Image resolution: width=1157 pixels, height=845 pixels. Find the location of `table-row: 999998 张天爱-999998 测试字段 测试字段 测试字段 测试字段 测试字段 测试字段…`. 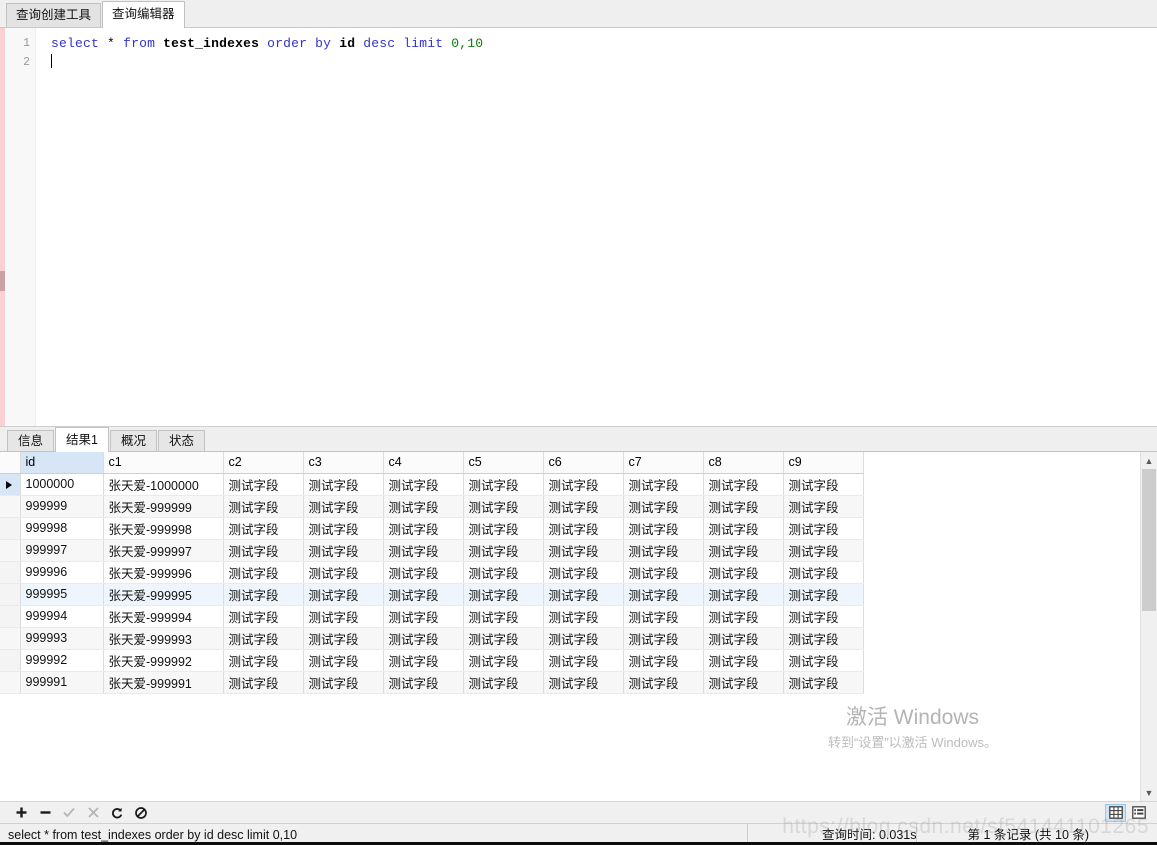

table-row: 999998 张天爱-999998 测试字段 测试字段 测试字段 测试字段 测试字段 测试字段… is located at coordinates (432, 528).